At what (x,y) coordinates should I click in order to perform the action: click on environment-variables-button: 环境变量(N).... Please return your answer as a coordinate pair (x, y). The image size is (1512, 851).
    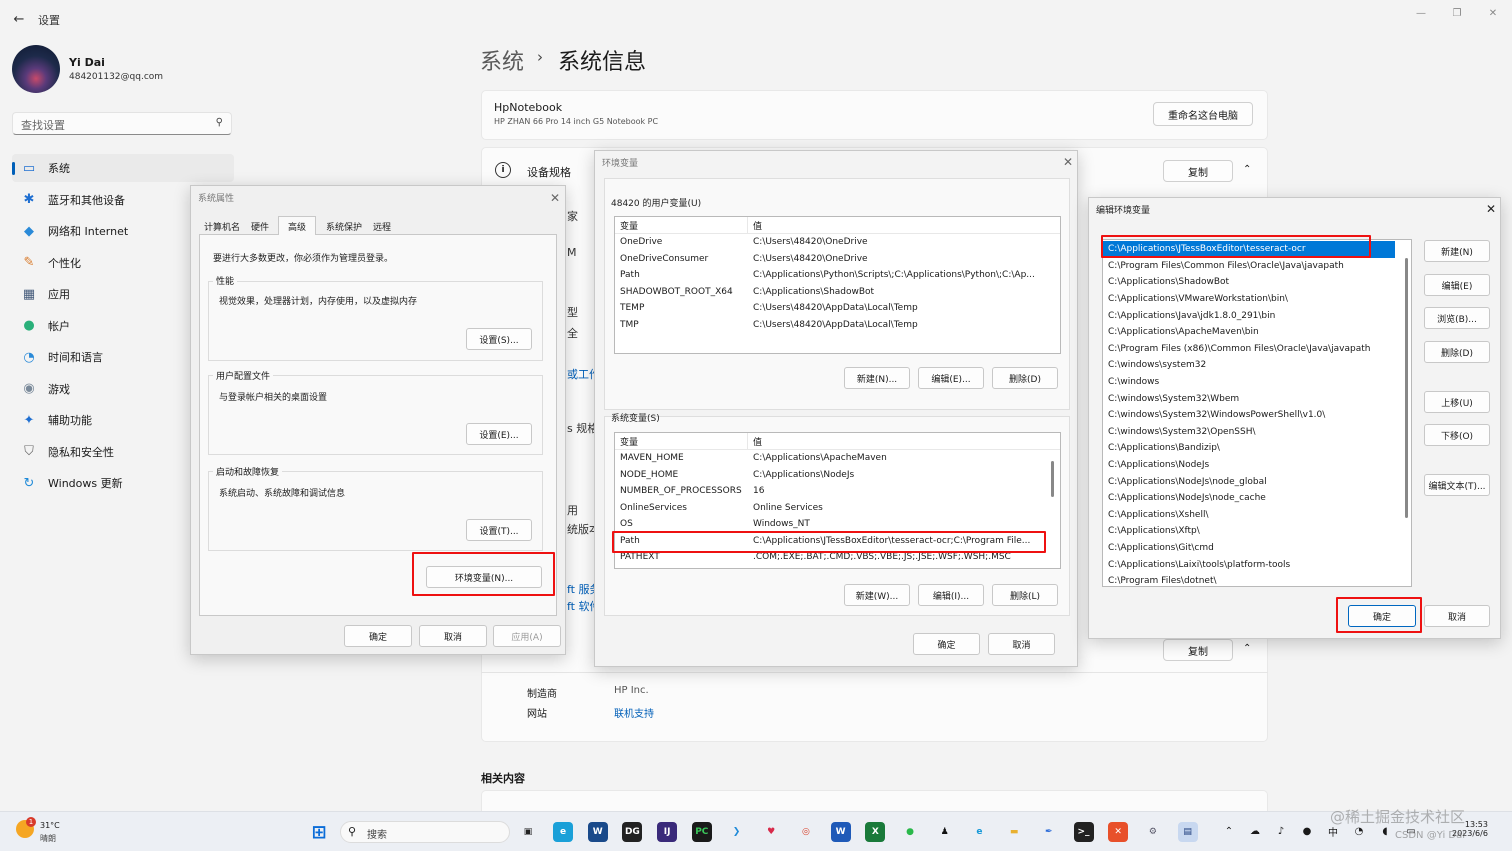
    Looking at the image, I should click on (484, 577).